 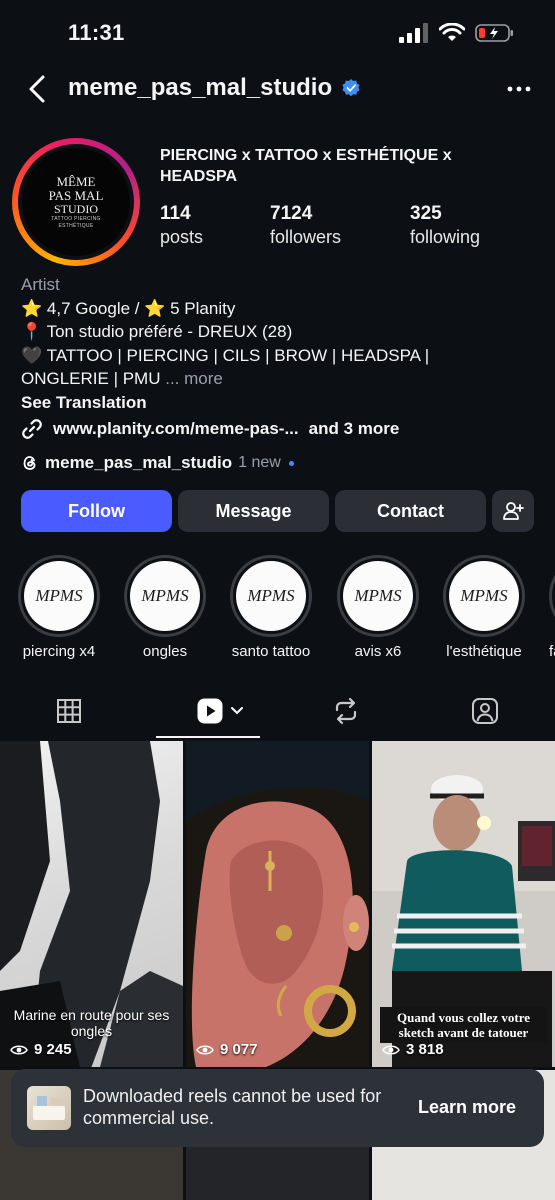 What do you see at coordinates (305, 226) in the screenshot?
I see `followers-stat: 7124 followers` at bounding box center [305, 226].